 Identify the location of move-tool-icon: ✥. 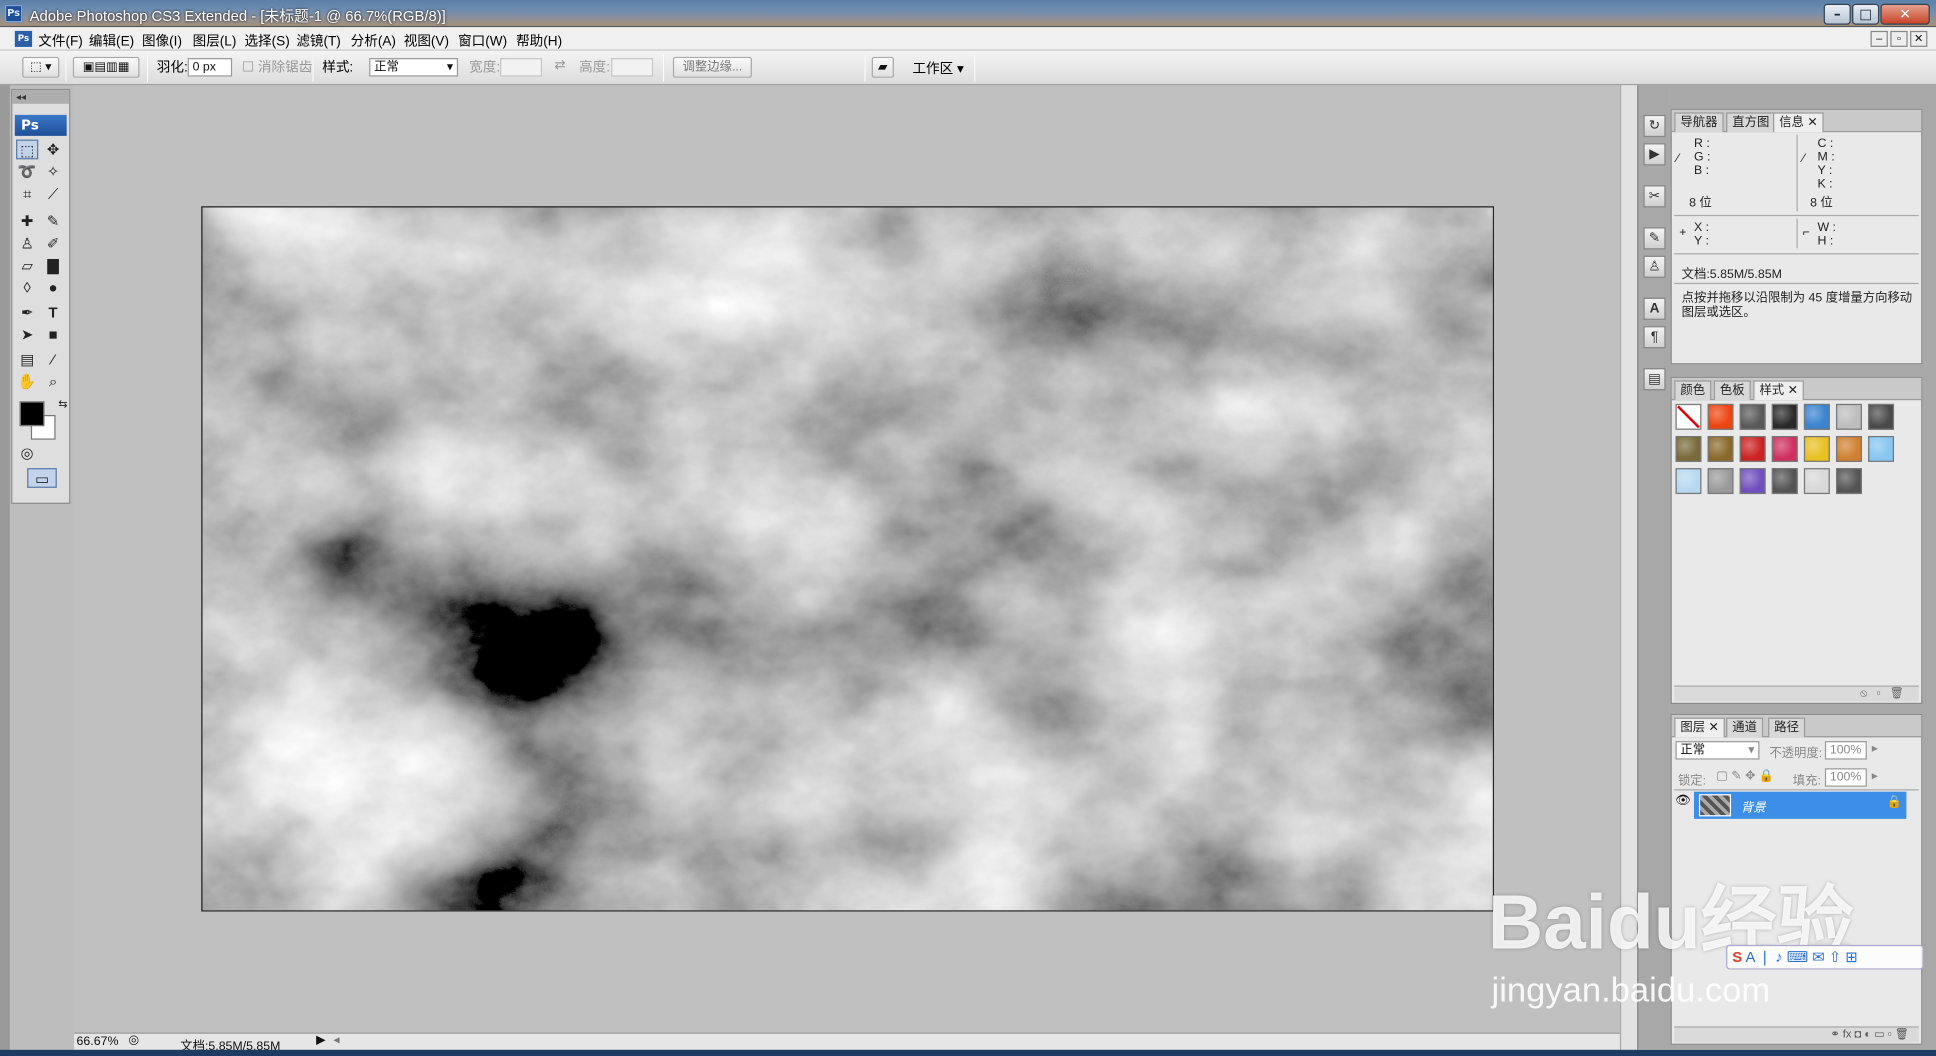
(53, 150).